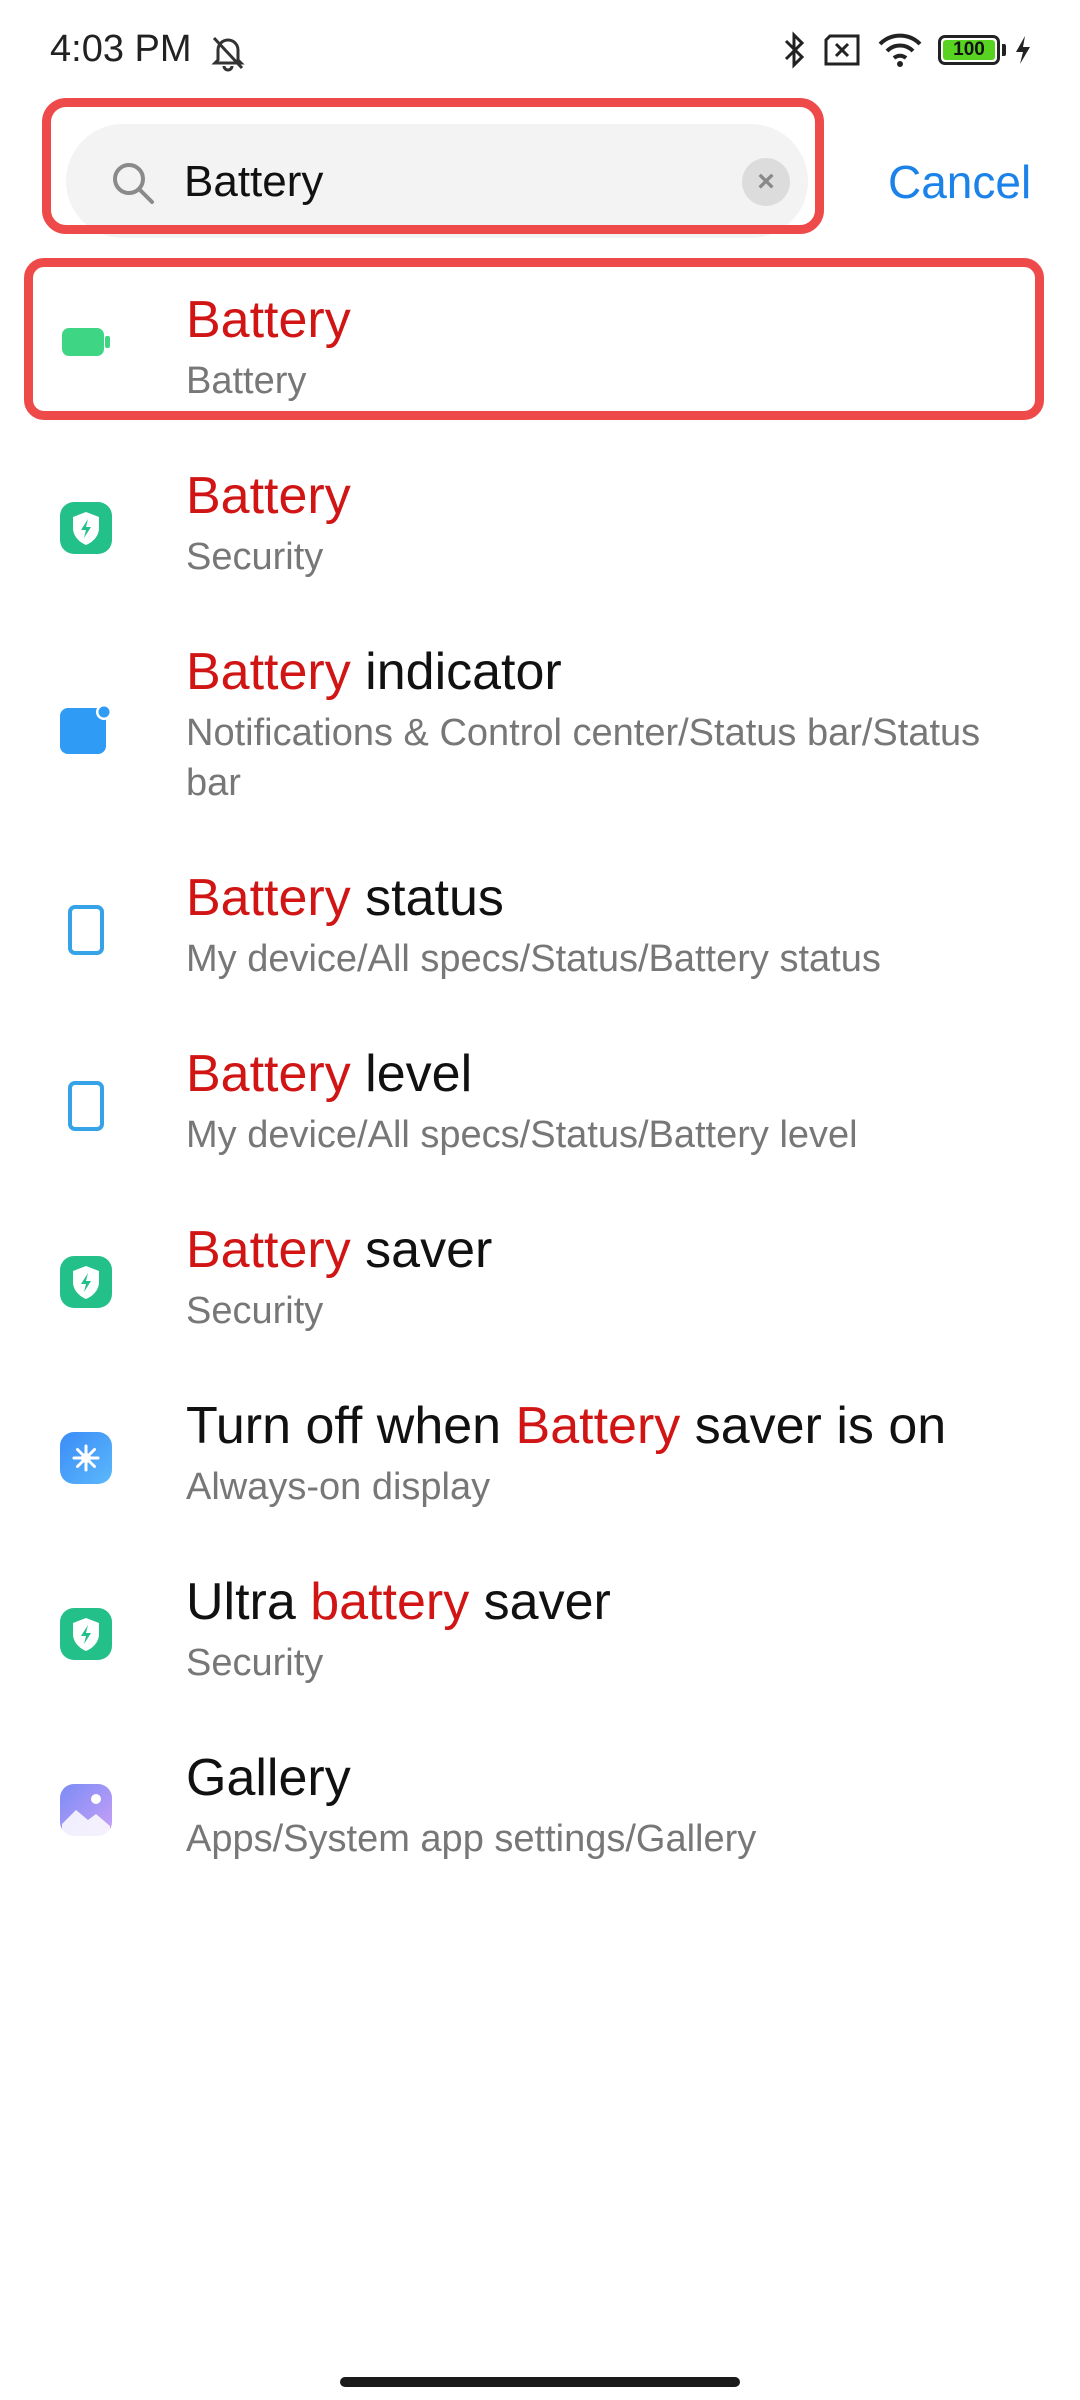 Image resolution: width=1080 pixels, height=2400 pixels. I want to click on result-title: Battery indicator, so click(374, 672).